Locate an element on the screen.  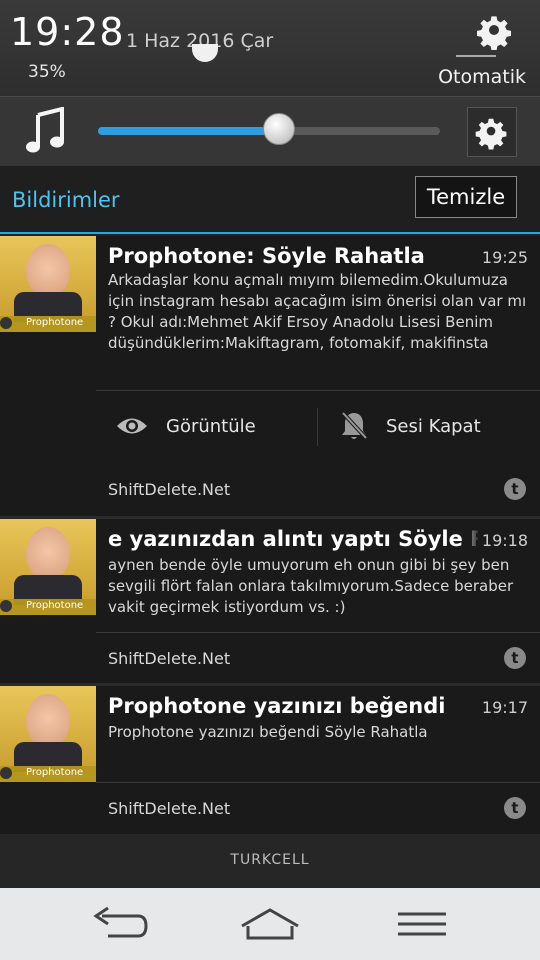
volume-row is located at coordinates (270, 131).